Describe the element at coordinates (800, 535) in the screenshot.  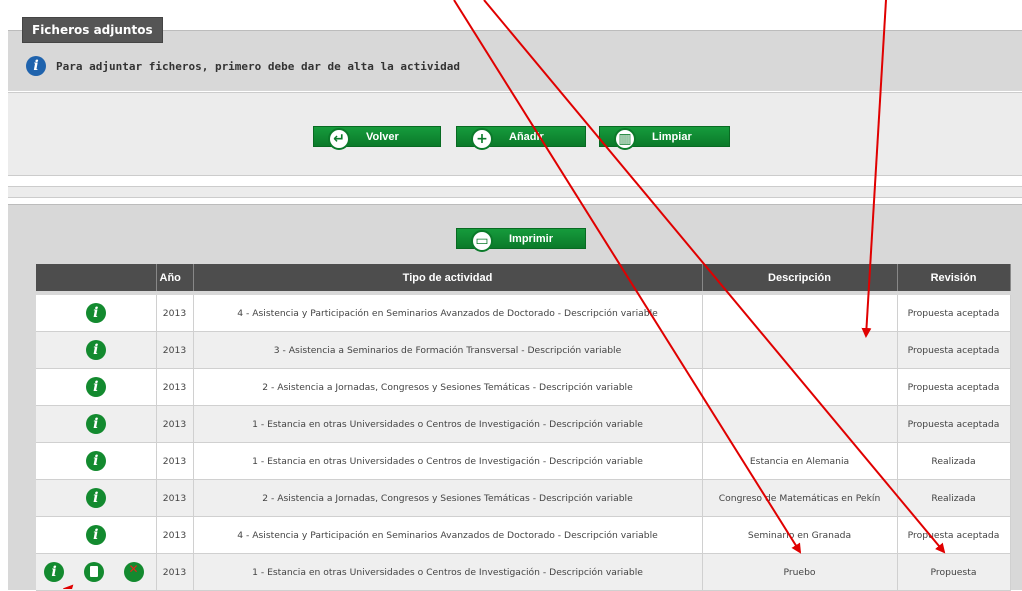
I see `cell-description: Seminario en Granada` at that location.